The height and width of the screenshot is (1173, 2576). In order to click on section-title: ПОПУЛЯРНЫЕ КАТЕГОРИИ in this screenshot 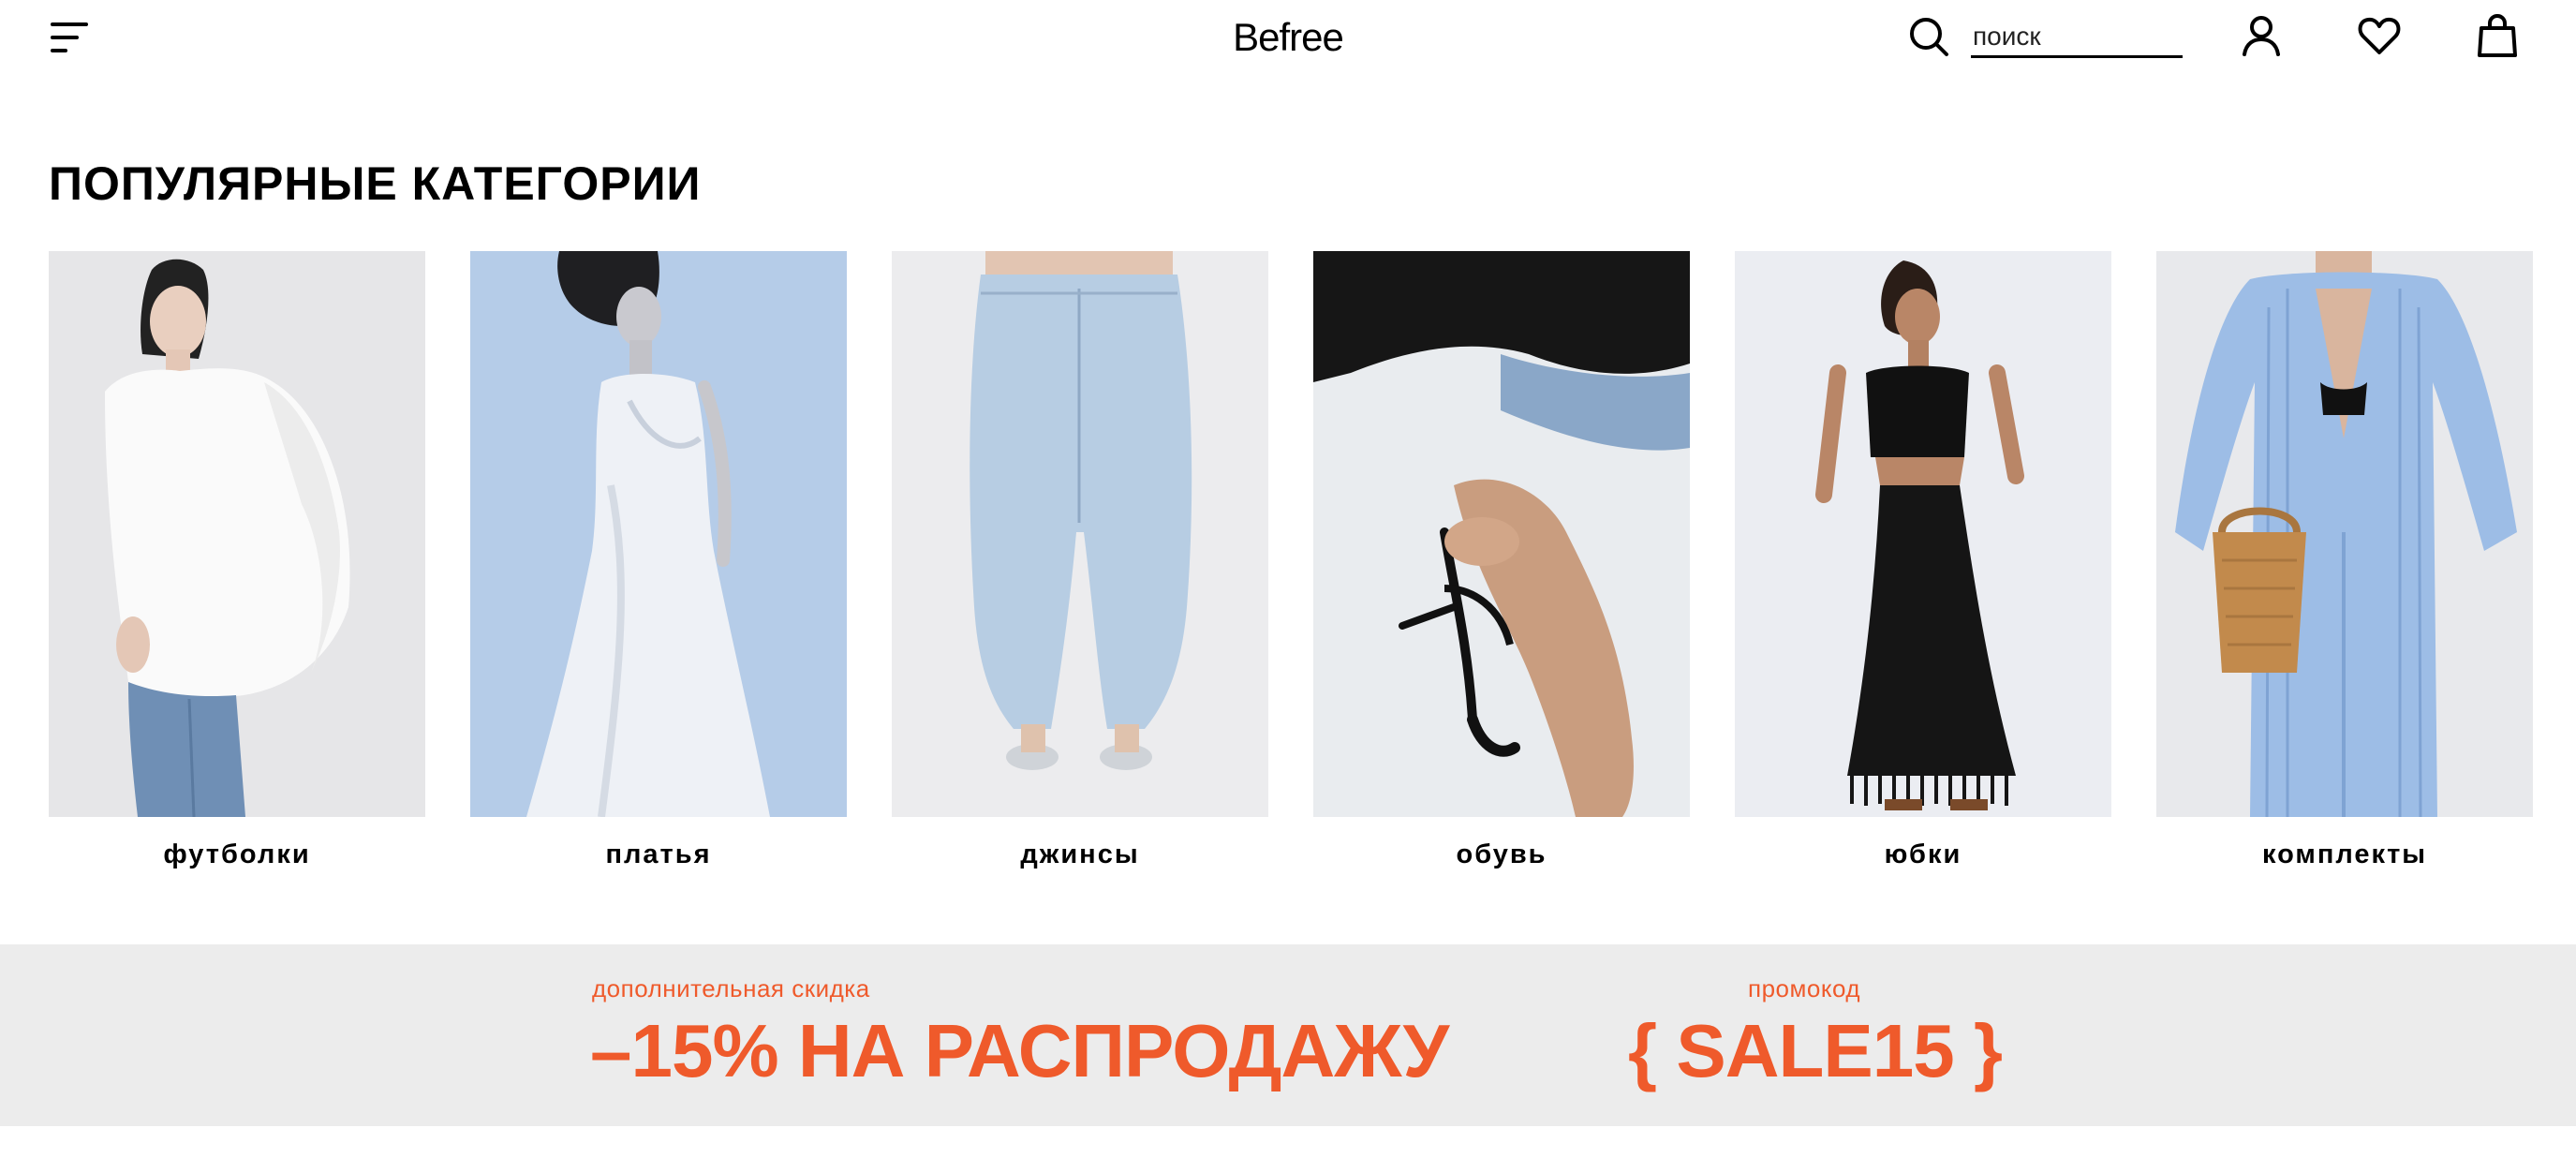, I will do `click(375, 183)`.